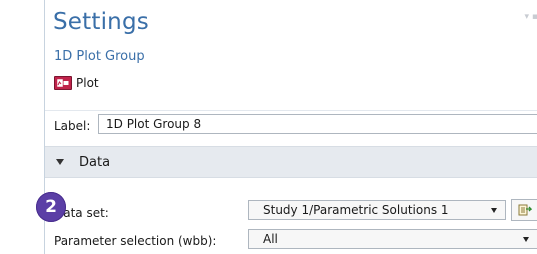 This screenshot has width=537, height=254. I want to click on plot-button: Plot, so click(76, 83).